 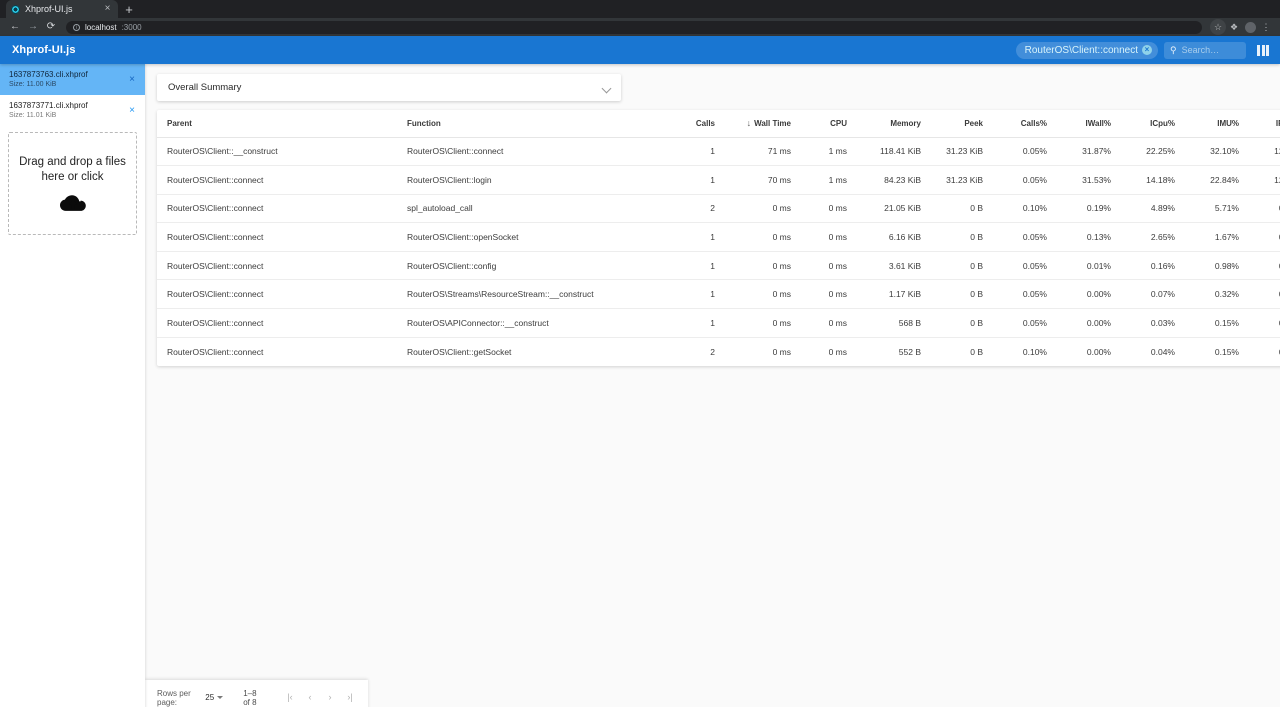 I want to click on column-header-imu-pct: IMU%, so click(x=1217, y=124).